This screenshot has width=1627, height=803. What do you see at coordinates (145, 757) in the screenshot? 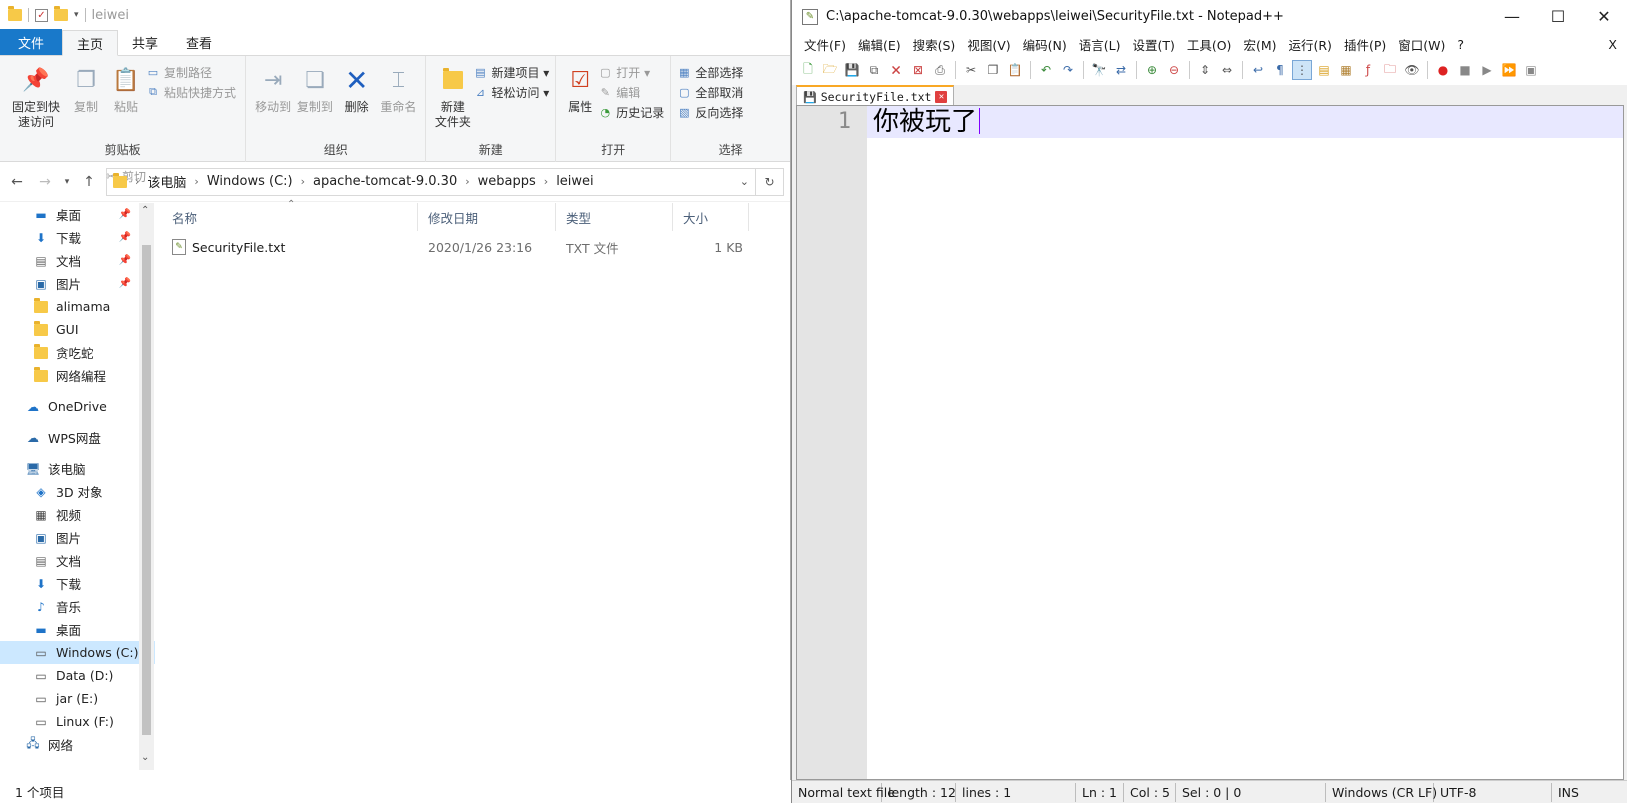
I see `scroll-down-icon: ⌄` at bounding box center [145, 757].